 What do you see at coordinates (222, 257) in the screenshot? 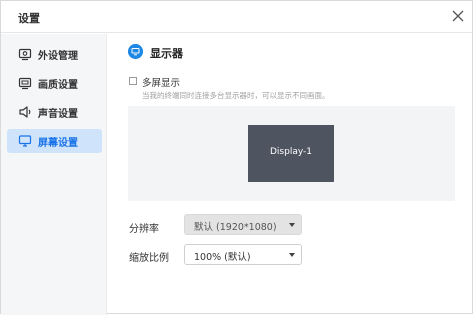
I see `scale-value: 100% (默认)` at bounding box center [222, 257].